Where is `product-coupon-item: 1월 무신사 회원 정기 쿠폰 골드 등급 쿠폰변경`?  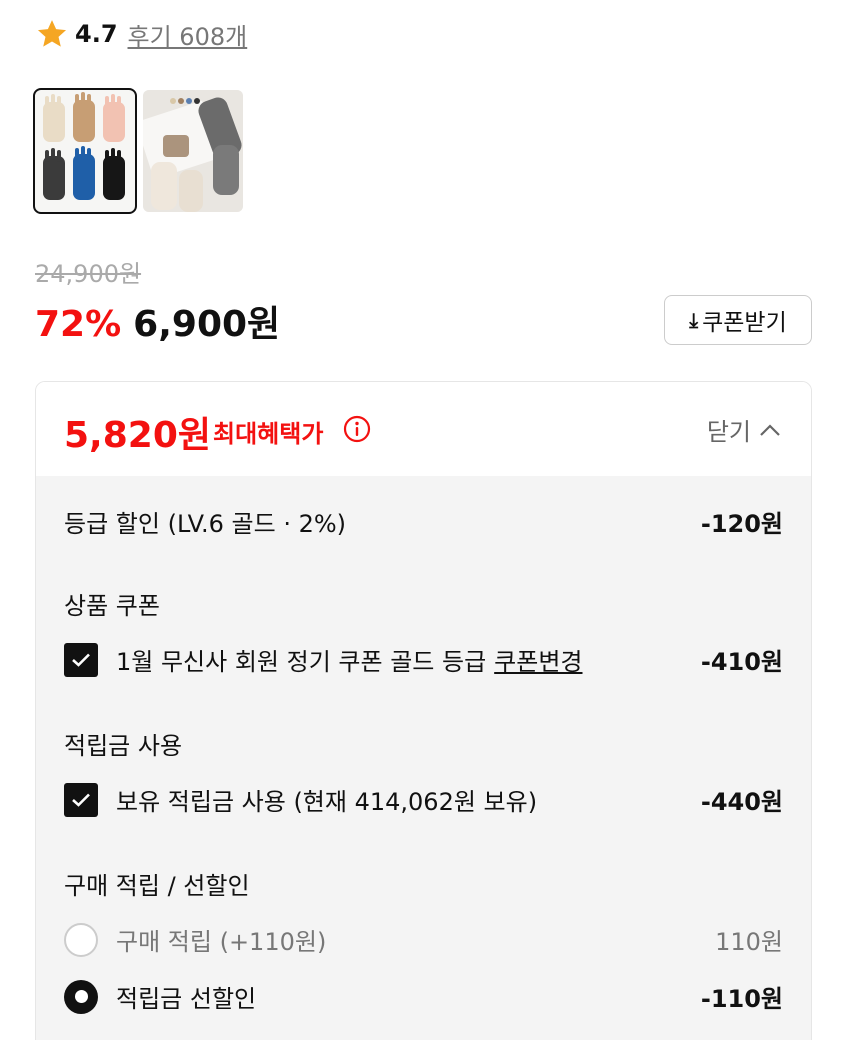
product-coupon-item: 1월 무신사 회원 정기 쿠폰 골드 등급 쿠폰변경 is located at coordinates (323, 659).